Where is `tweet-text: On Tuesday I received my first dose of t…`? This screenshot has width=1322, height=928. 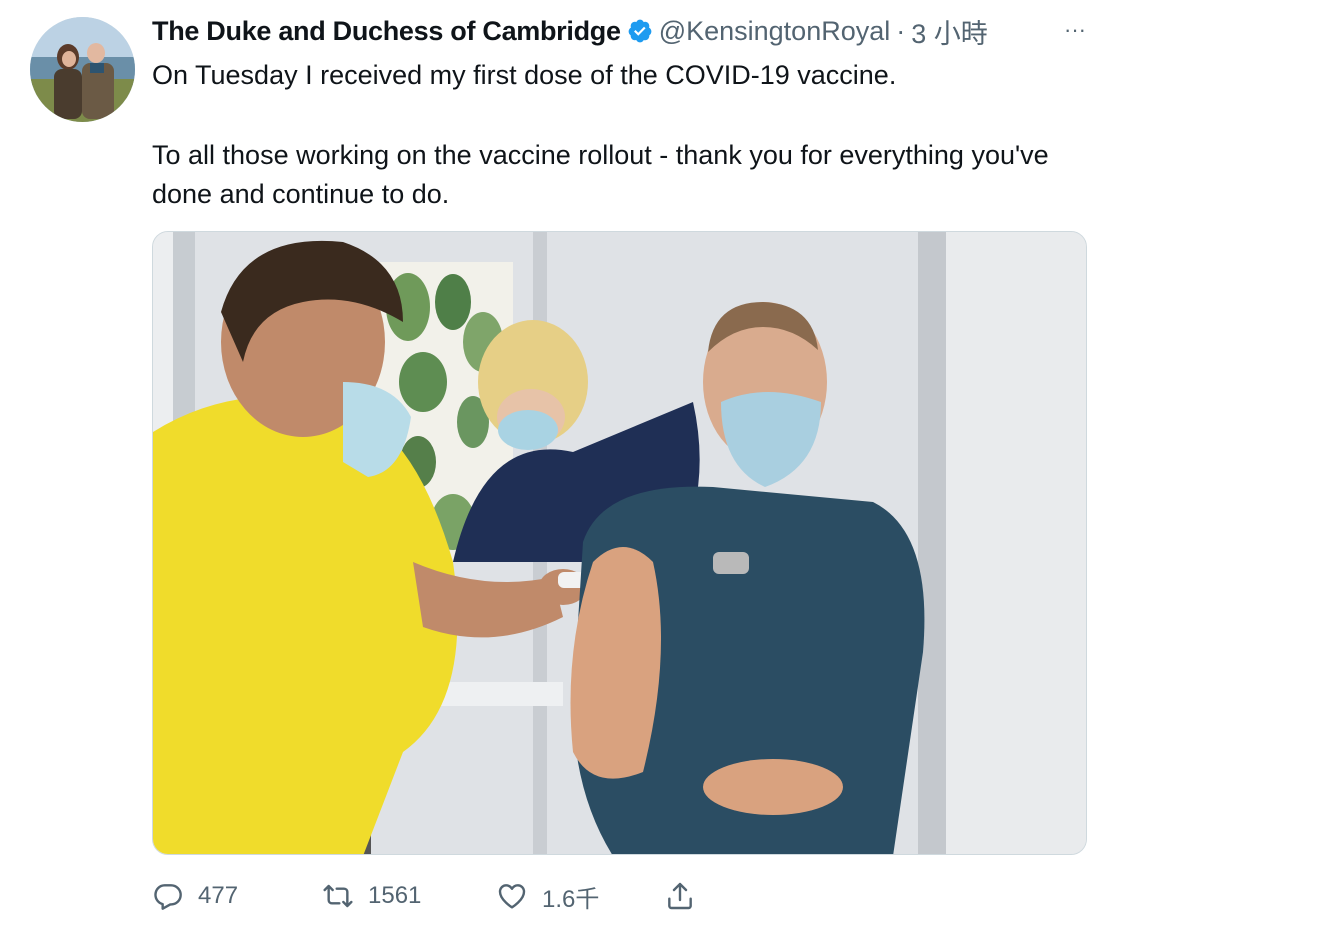 tweet-text: On Tuesday I received my first dose of t… is located at coordinates (607, 135).